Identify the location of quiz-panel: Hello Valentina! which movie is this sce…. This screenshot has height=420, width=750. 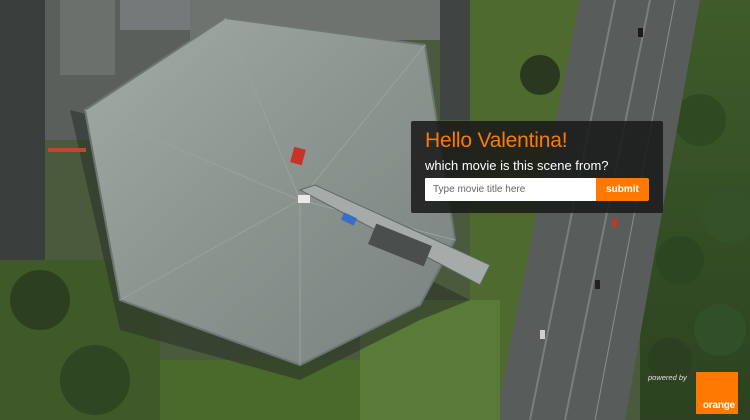
(537, 167).